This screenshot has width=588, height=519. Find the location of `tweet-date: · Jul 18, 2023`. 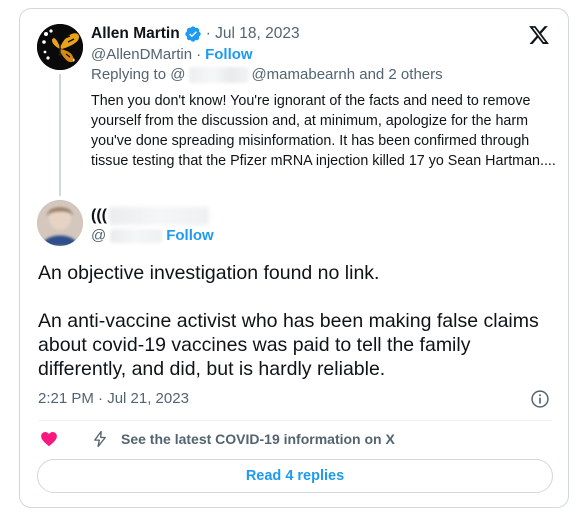

tweet-date: · Jul 18, 2023 is located at coordinates (253, 34).